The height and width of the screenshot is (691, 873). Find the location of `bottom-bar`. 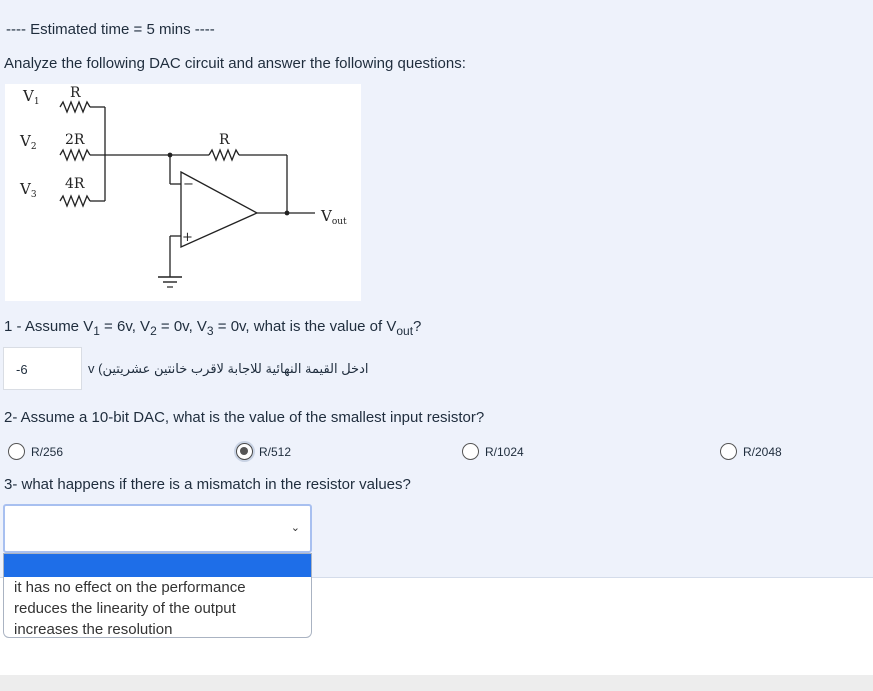

bottom-bar is located at coordinates (436, 683).